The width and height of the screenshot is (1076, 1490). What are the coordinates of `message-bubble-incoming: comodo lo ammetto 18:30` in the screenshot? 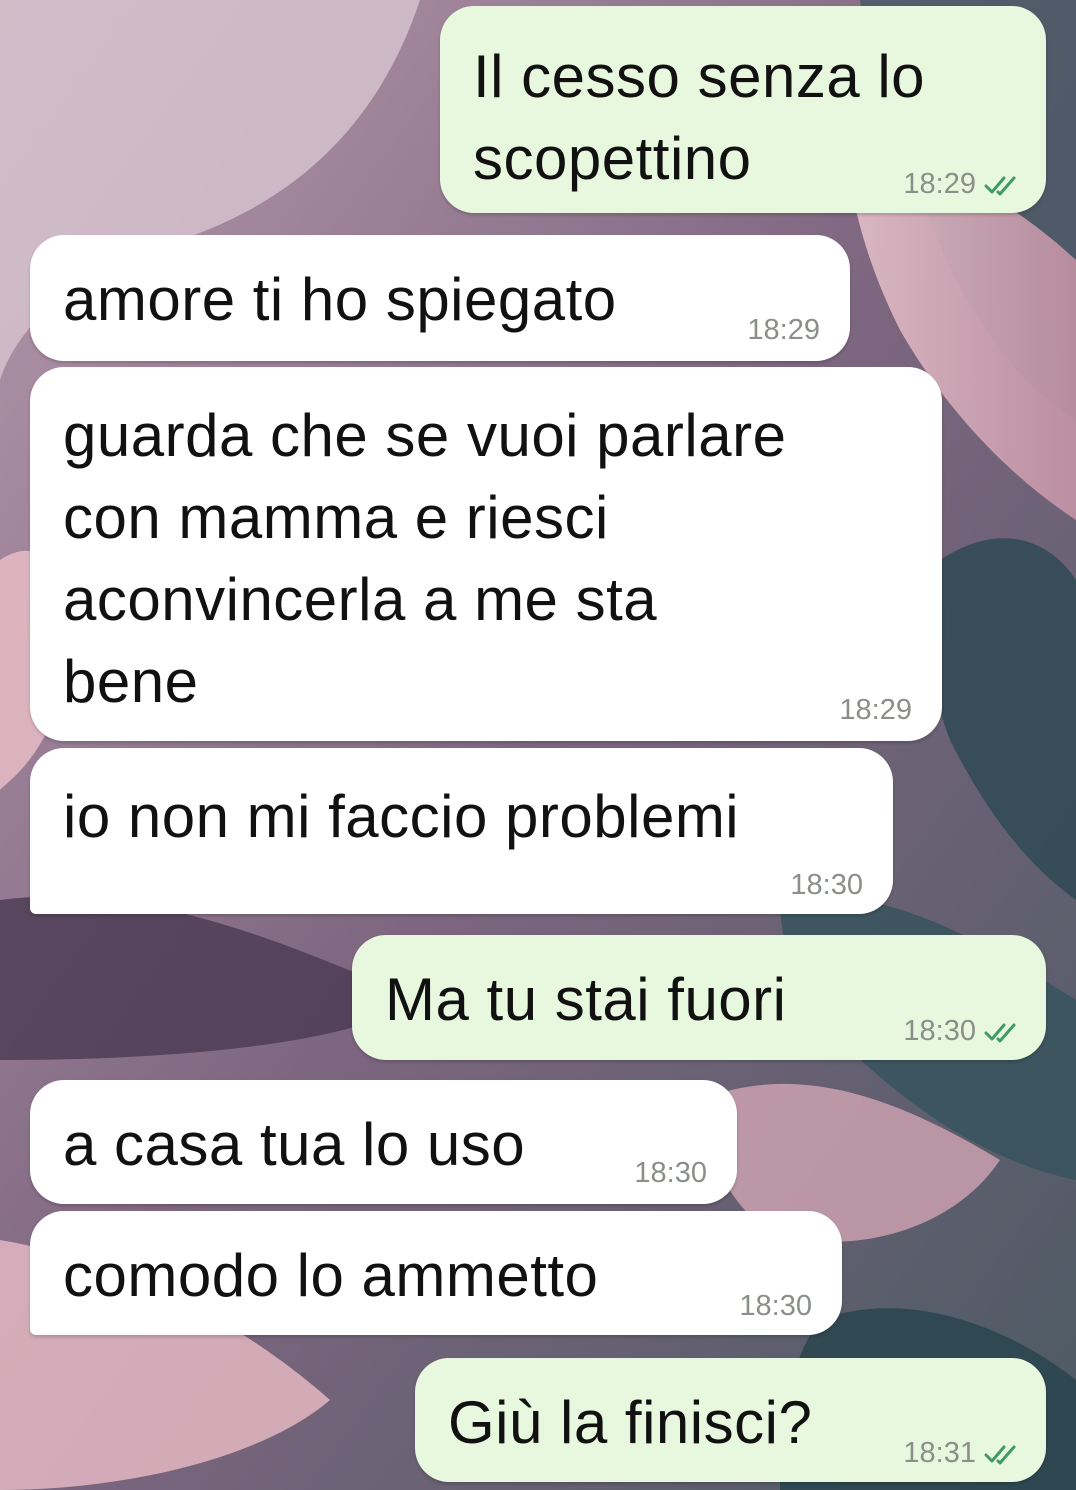 It's located at (436, 1273).